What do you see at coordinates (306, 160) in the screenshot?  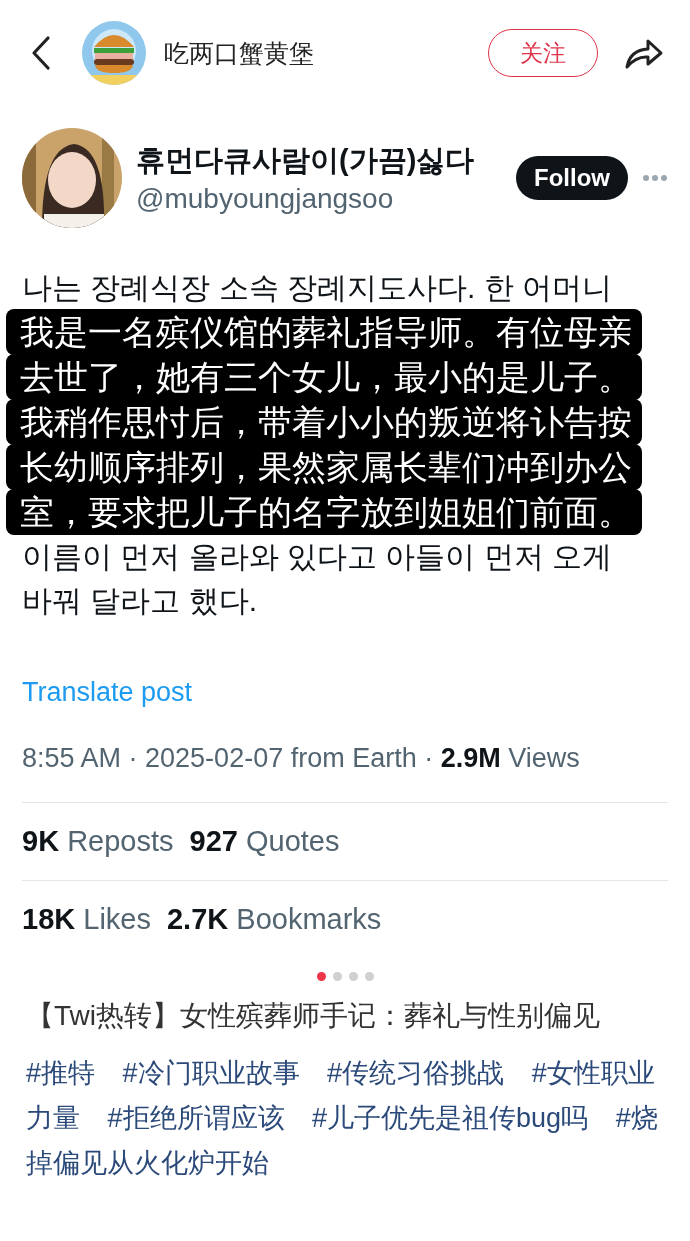 I see `display-name: 휴먼다큐사람이(가끔)싫다` at bounding box center [306, 160].